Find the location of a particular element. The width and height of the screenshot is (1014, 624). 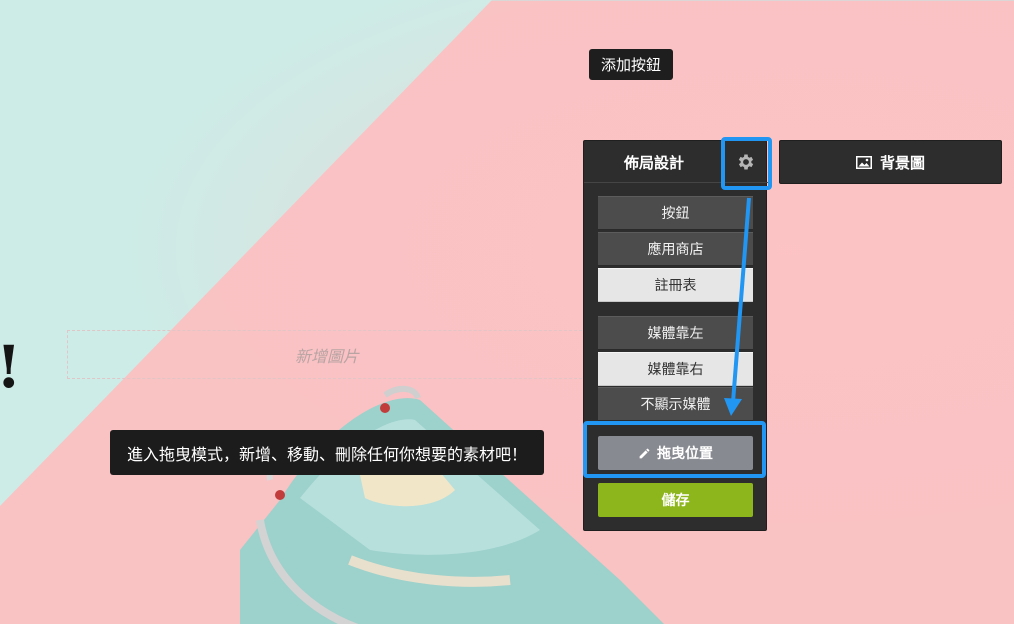

add-button-tooltip: 添加按鈕 is located at coordinates (631, 64).